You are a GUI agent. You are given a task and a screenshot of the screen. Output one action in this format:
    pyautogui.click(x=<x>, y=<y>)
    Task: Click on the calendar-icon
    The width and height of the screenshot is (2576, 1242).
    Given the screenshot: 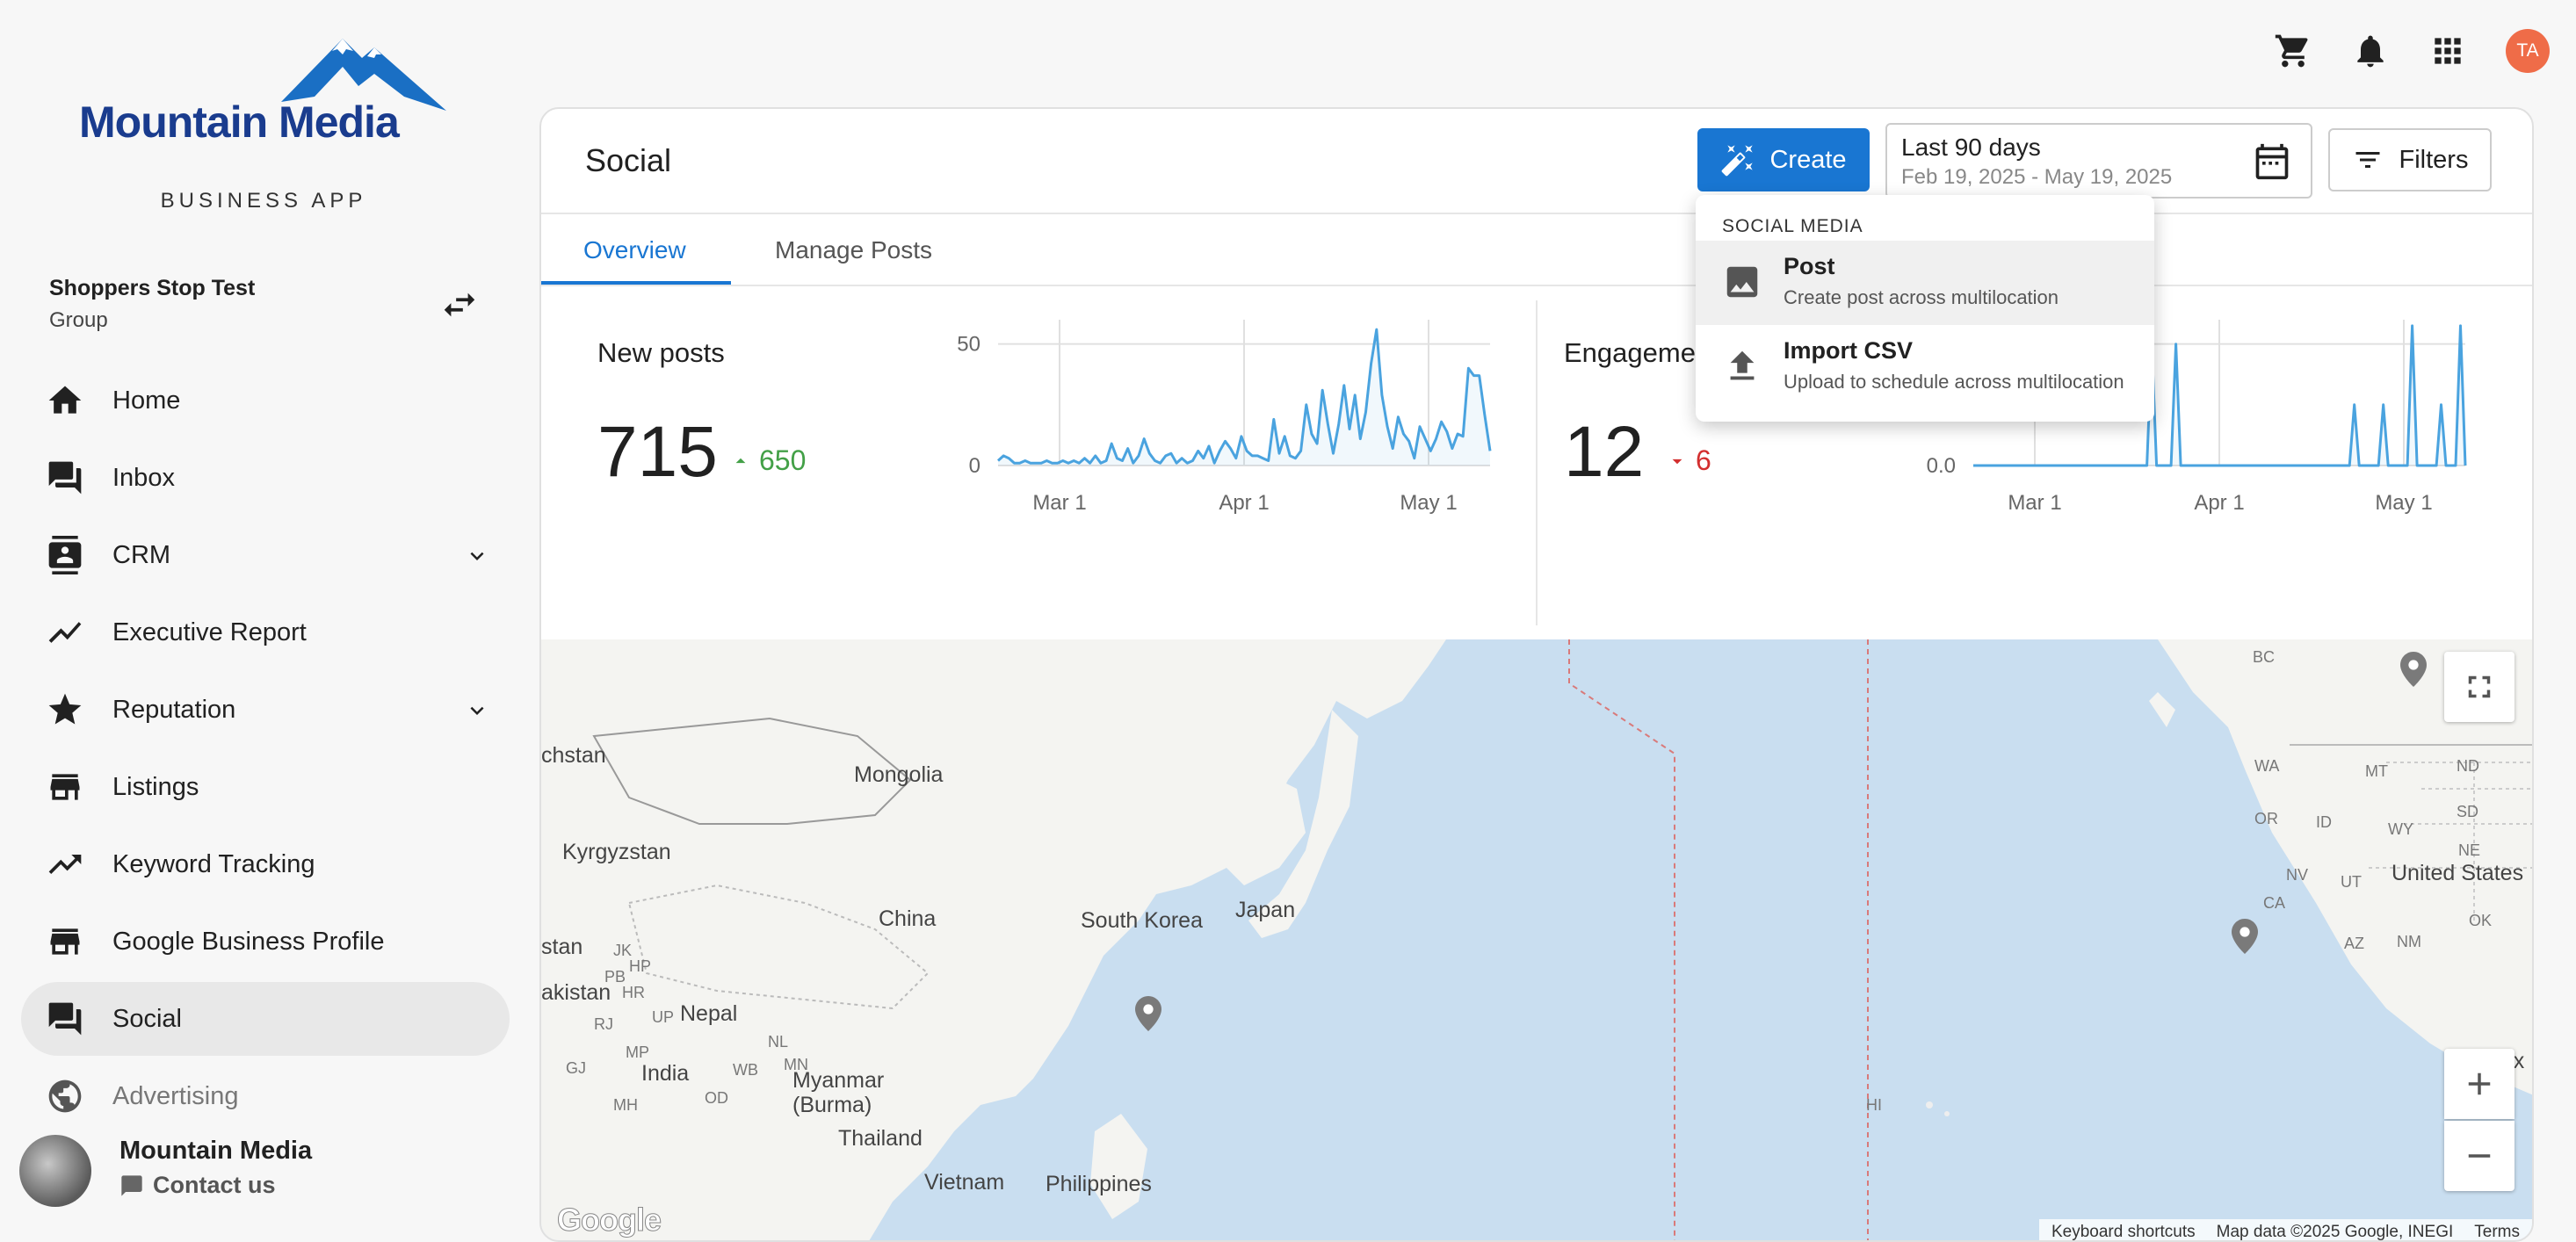 What is the action you would take?
    pyautogui.click(x=2272, y=161)
    